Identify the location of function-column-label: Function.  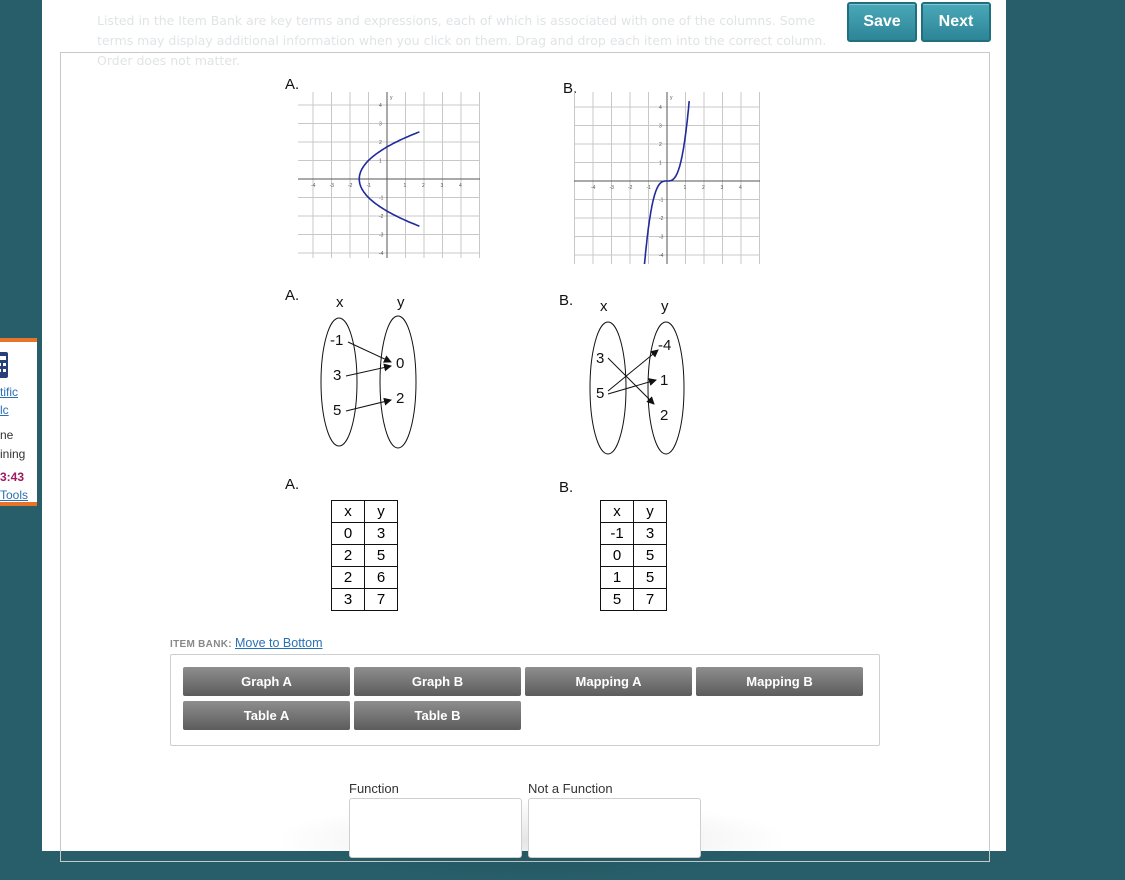
(374, 788).